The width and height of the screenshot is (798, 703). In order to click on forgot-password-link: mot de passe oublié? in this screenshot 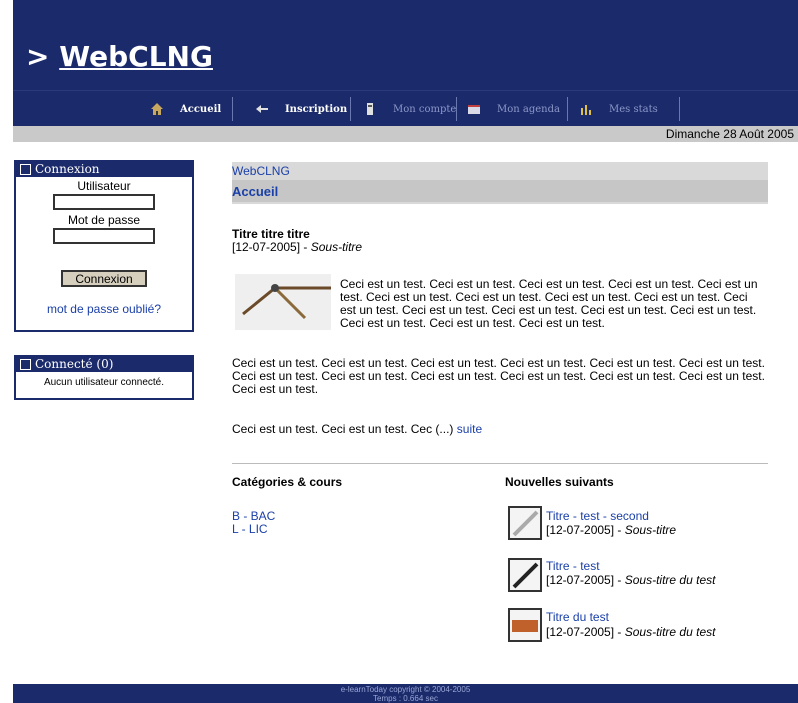, I will do `click(104, 309)`.